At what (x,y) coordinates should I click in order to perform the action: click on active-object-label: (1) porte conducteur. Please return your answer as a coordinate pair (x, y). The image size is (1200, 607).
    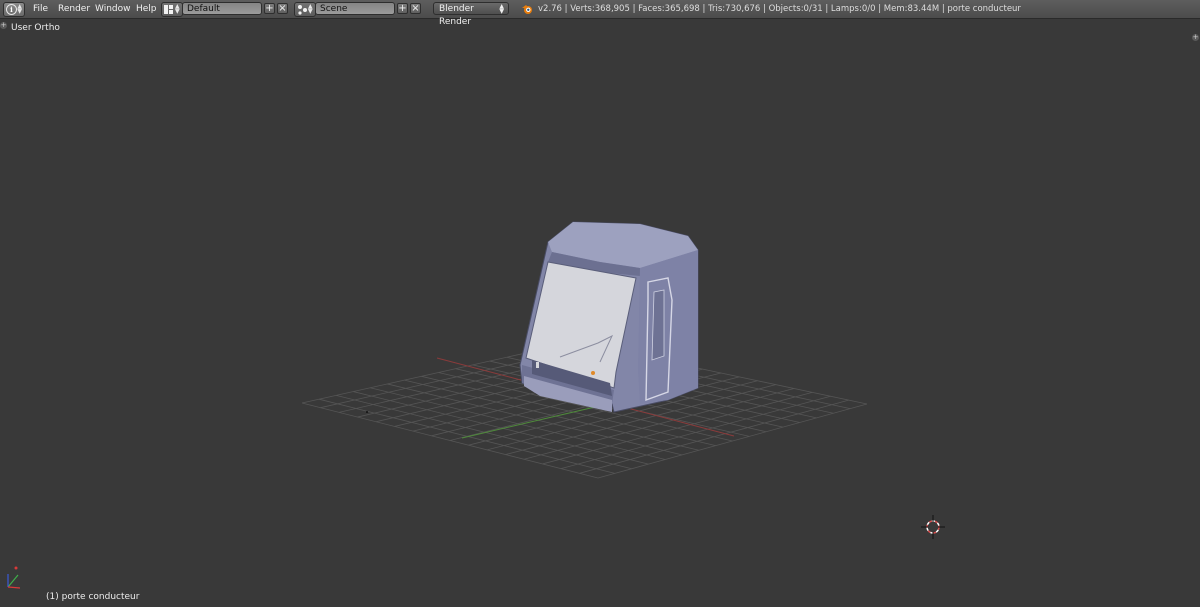
    Looking at the image, I should click on (93, 597).